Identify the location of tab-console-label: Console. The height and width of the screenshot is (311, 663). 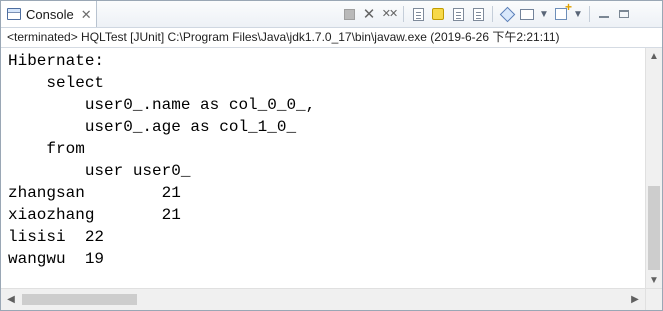
(50, 14).